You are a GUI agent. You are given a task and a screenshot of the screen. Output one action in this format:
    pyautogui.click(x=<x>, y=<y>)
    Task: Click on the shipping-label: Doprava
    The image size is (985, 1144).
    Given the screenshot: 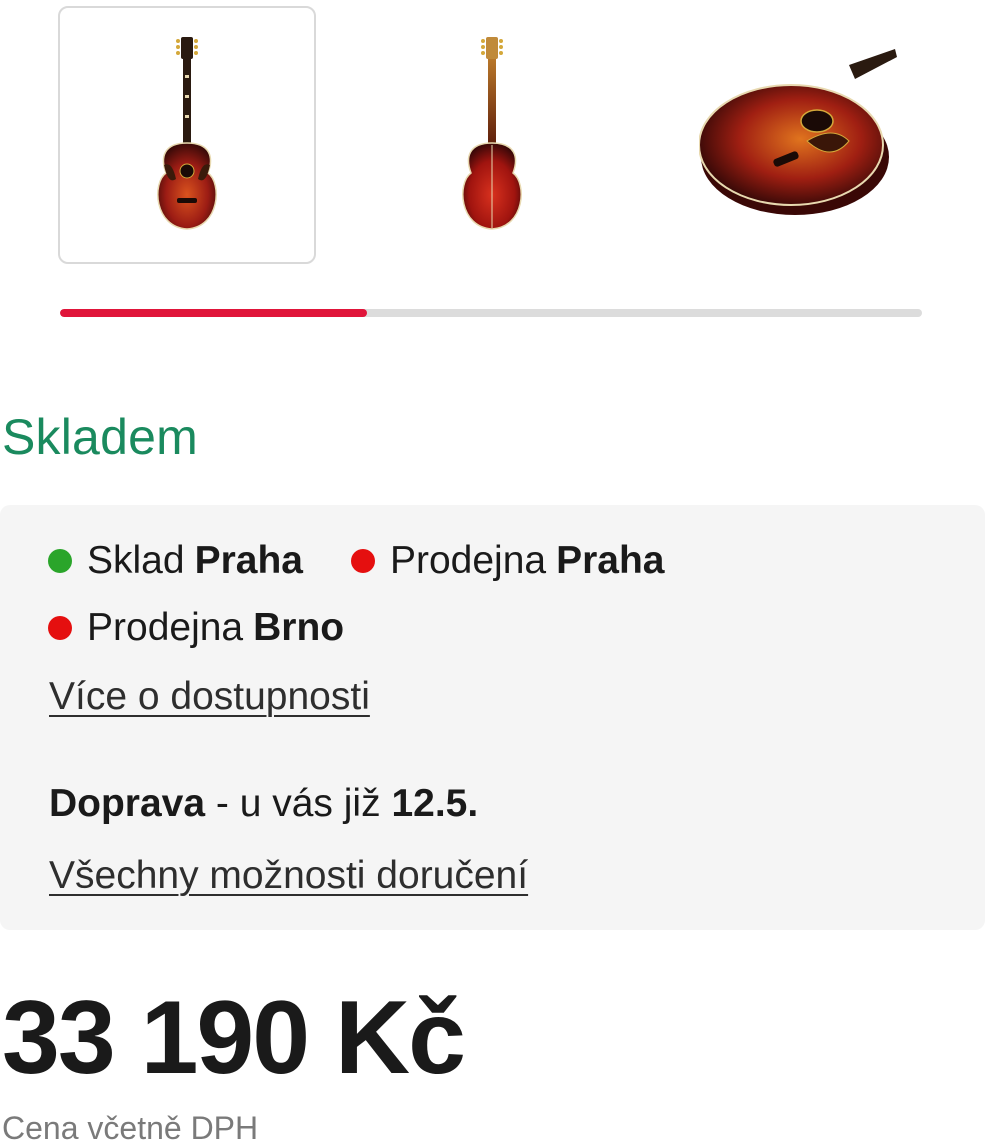 What is the action you would take?
    pyautogui.click(x=127, y=803)
    